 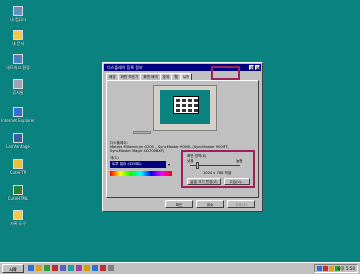 What do you see at coordinates (336, 268) in the screenshot?
I see `system-tray: 오후 5:50` at bounding box center [336, 268].